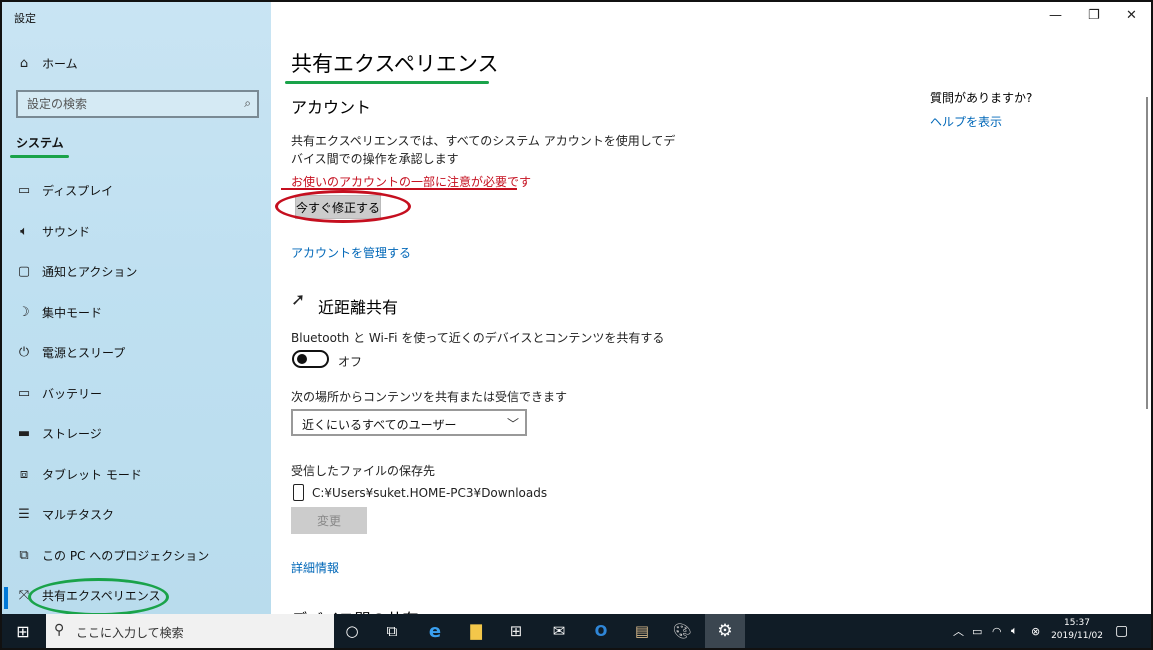 This screenshot has width=1153, height=650. What do you see at coordinates (24, 433) in the screenshot?
I see `storage-icon: ▬` at bounding box center [24, 433].